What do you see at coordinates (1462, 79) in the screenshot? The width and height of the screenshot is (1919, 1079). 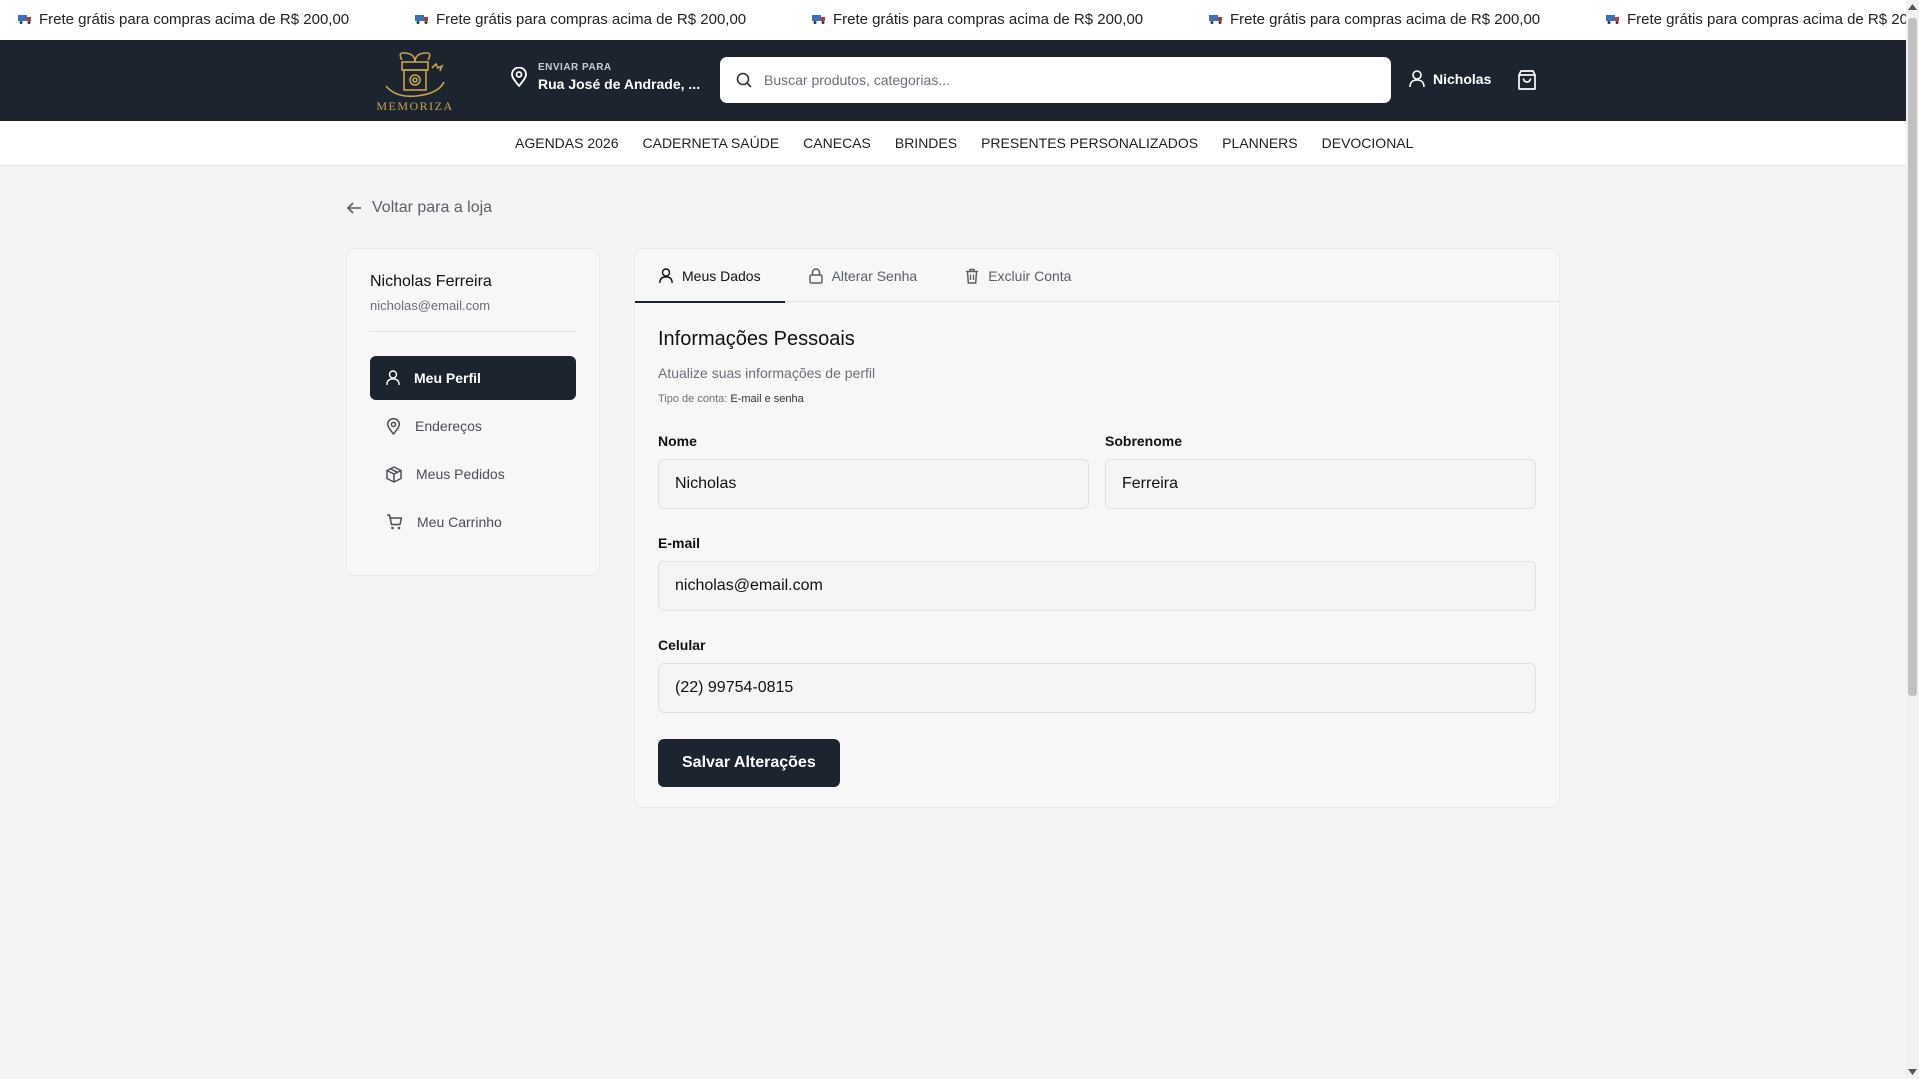 I see `user-name: Nicholas` at bounding box center [1462, 79].